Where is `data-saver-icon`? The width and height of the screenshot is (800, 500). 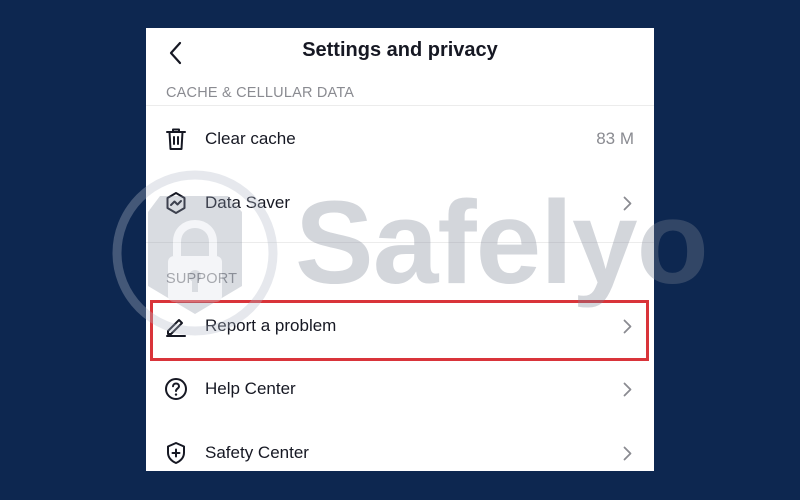 data-saver-icon is located at coordinates (176, 203).